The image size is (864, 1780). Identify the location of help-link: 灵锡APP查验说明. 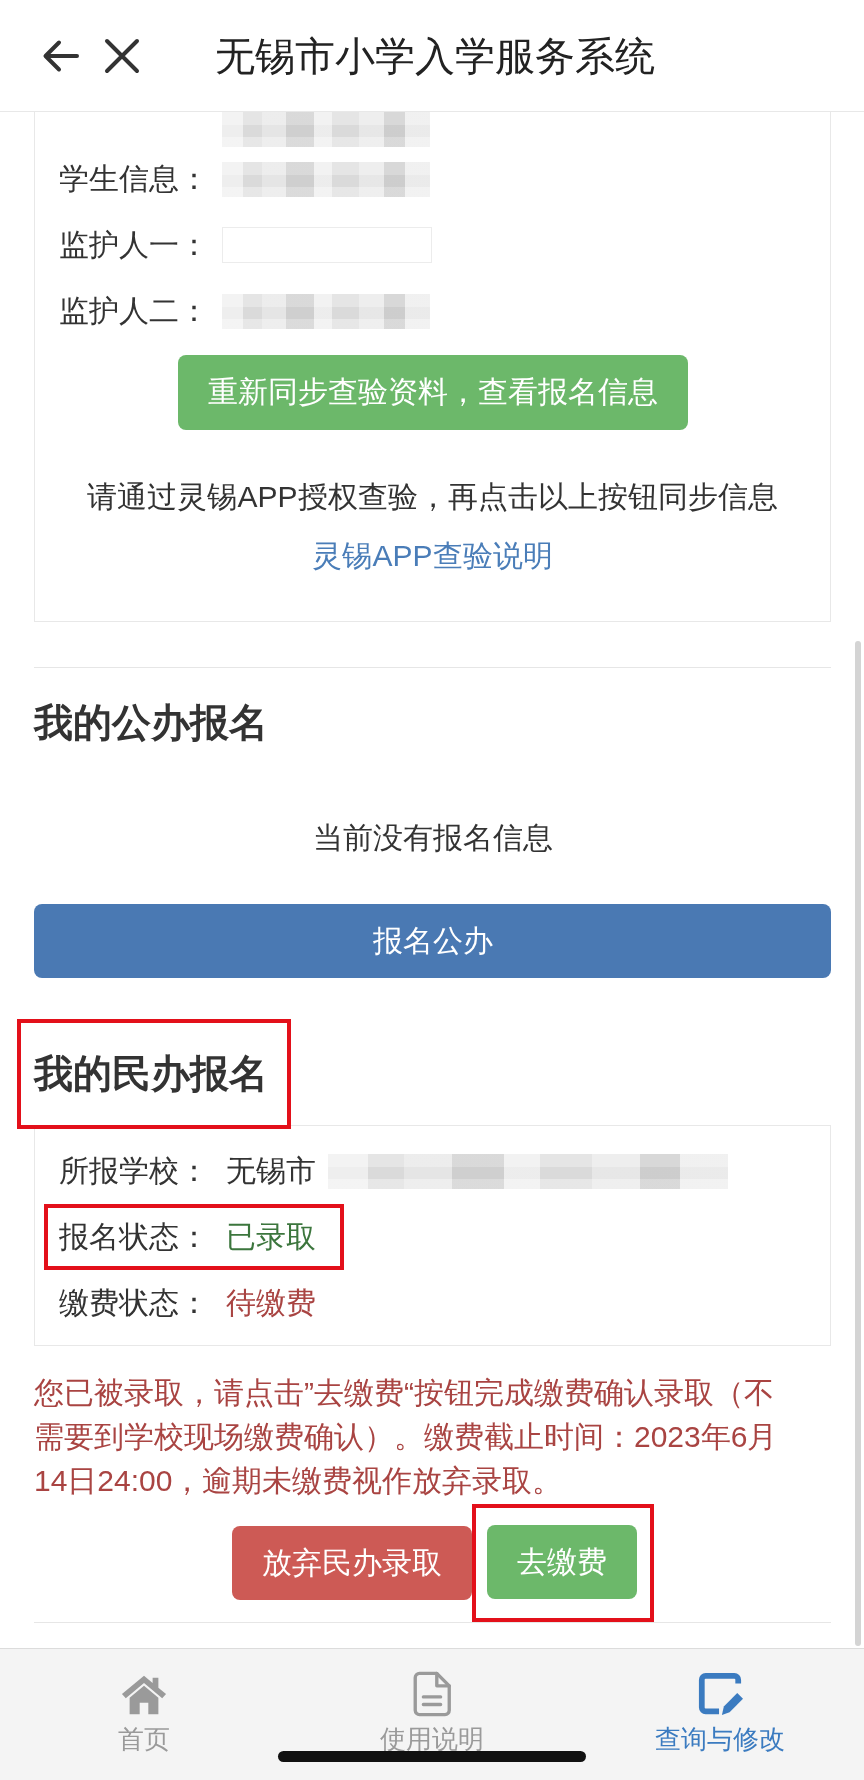
(432, 556).